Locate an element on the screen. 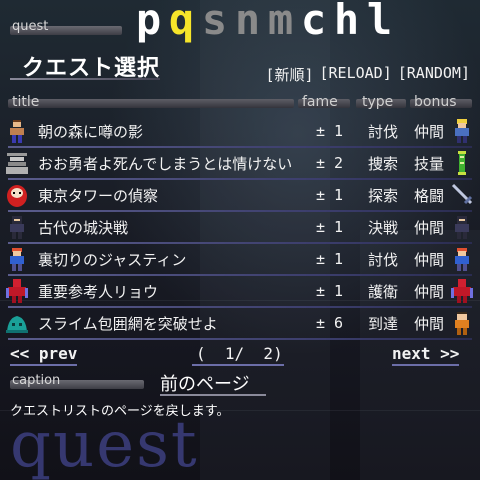  quest-watermark: quest is located at coordinates (104, 444).